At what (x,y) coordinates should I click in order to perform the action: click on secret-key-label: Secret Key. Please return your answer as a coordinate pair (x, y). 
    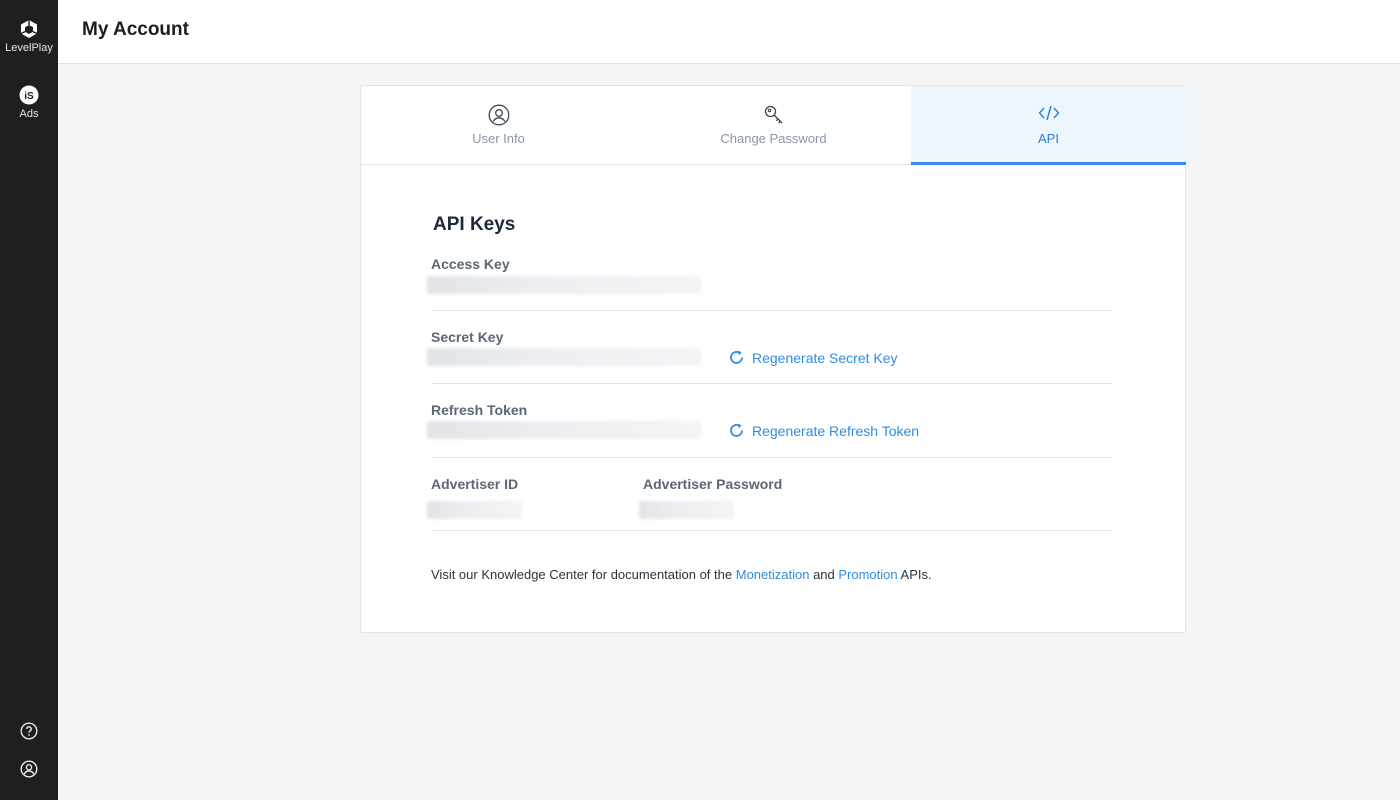
    Looking at the image, I should click on (467, 337).